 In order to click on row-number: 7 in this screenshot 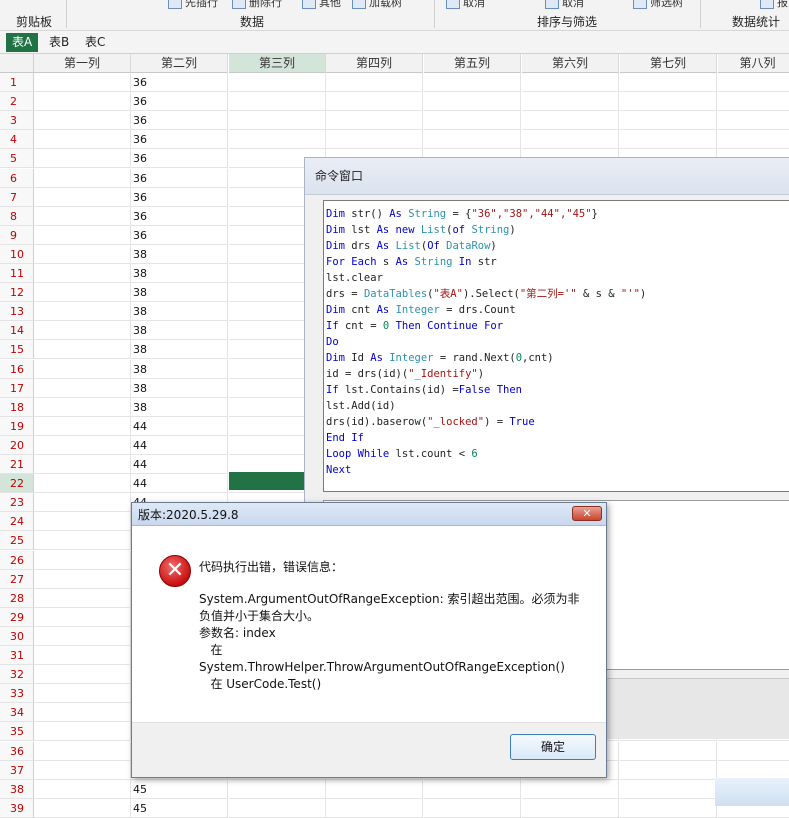, I will do `click(17, 197)`.